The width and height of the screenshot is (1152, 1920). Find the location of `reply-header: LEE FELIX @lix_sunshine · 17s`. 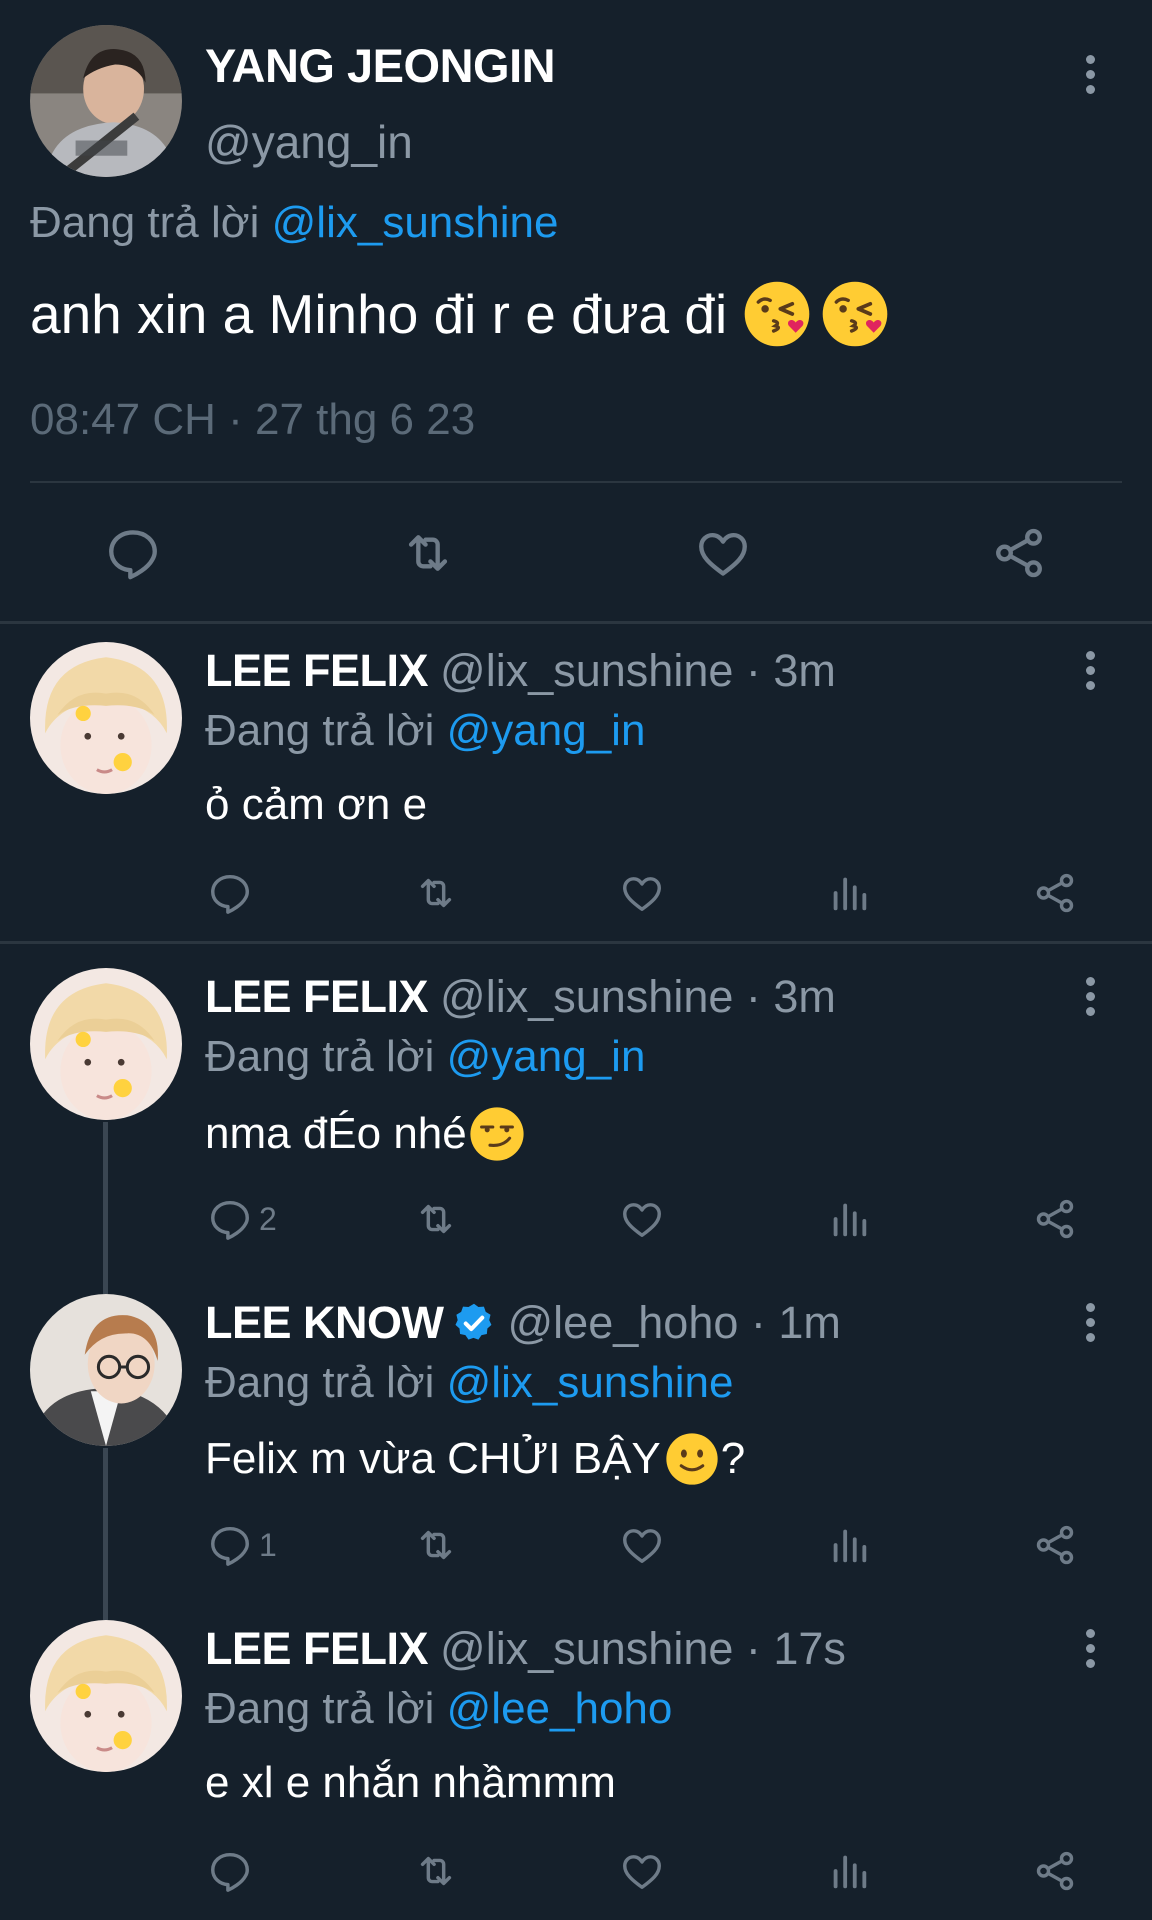

reply-header: LEE FELIX @lix_sunshine · 17s is located at coordinates (525, 1649).